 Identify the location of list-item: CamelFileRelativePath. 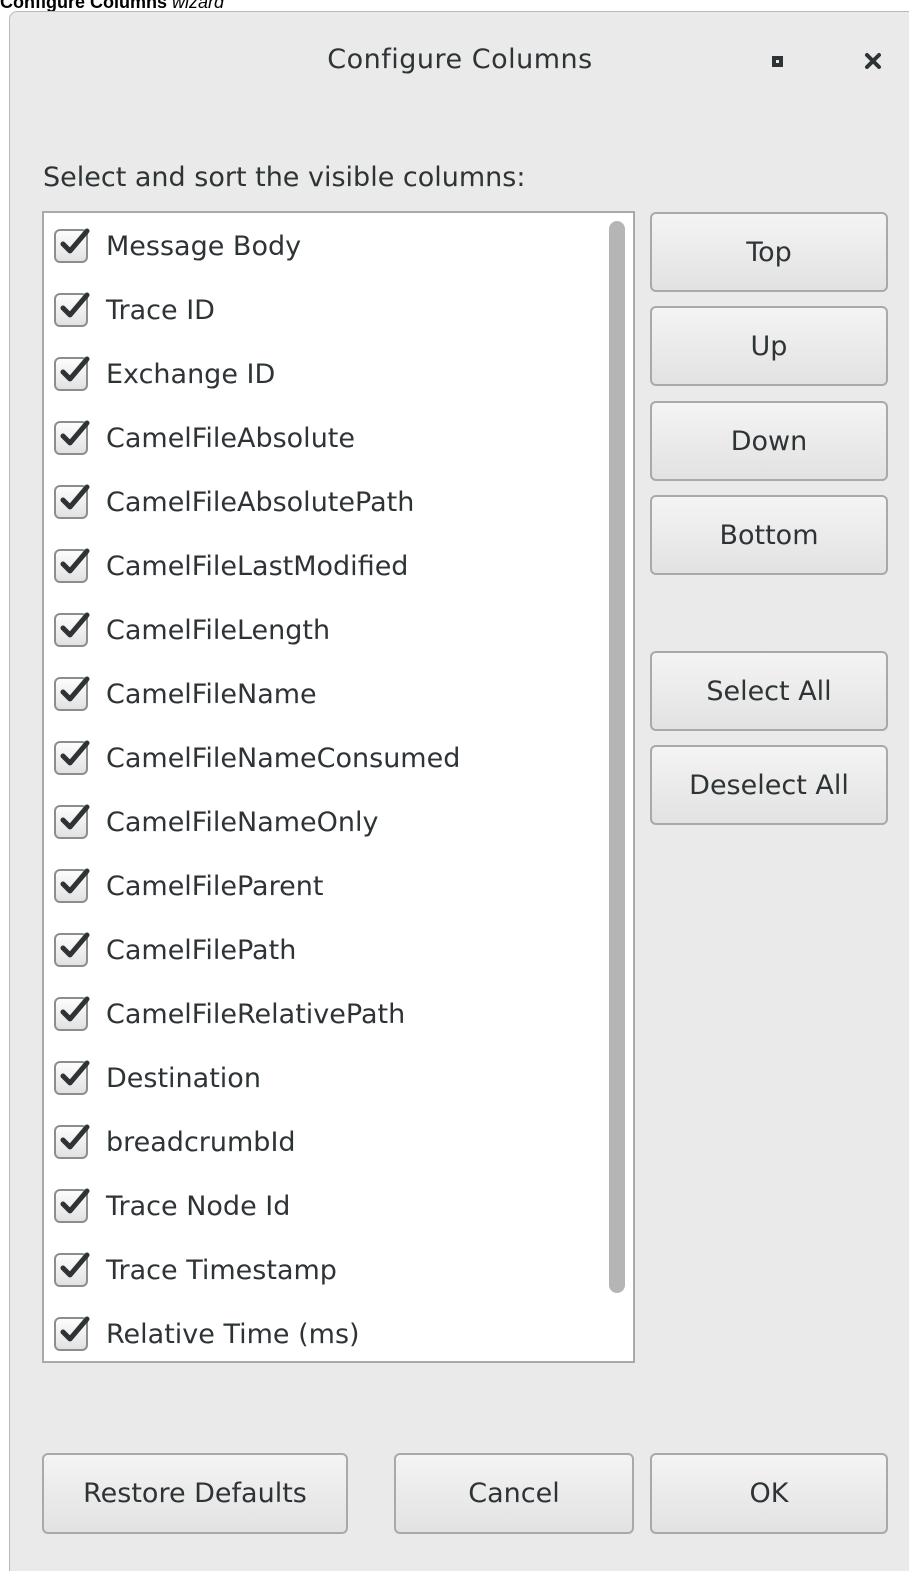
(324, 1017).